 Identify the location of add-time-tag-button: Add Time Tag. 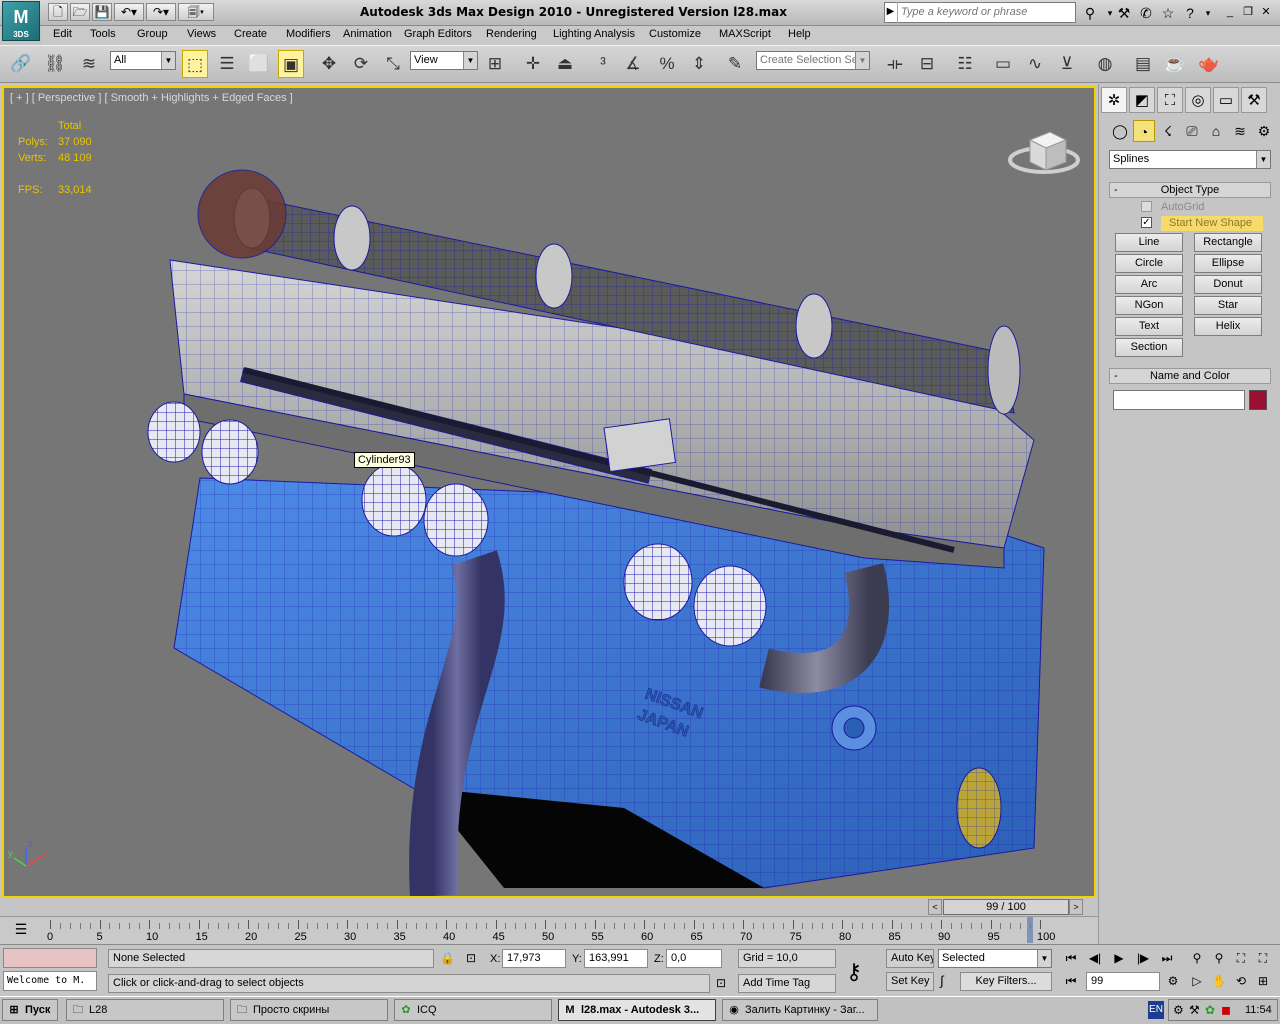
(787, 983).